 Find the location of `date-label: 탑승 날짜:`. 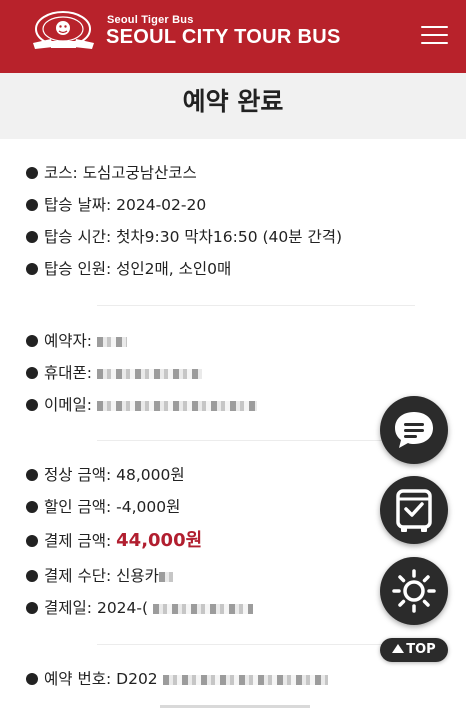

date-label: 탑승 날짜: is located at coordinates (78, 205).